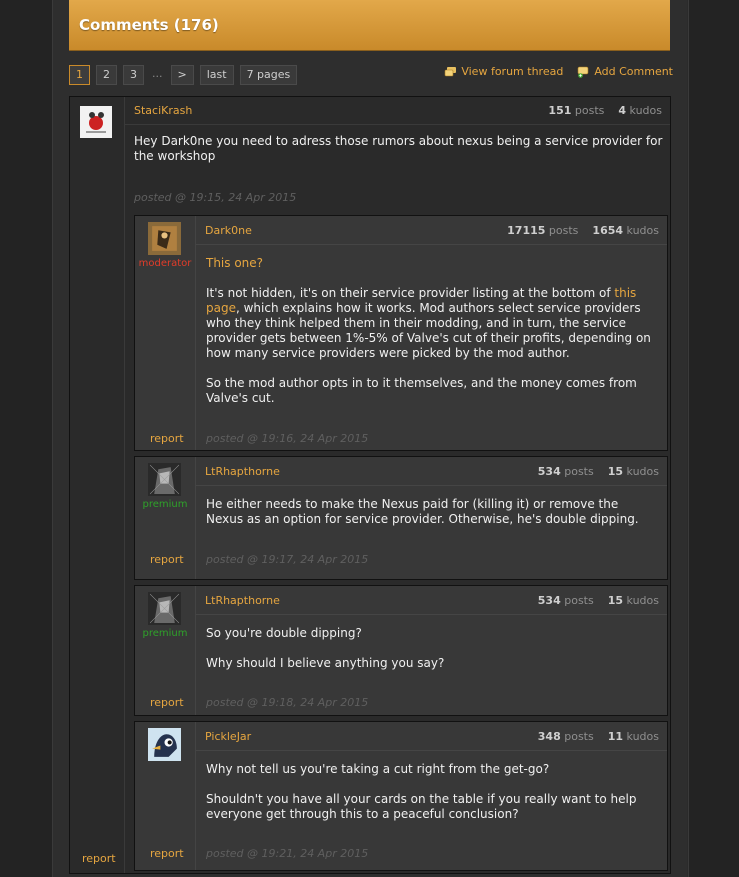  What do you see at coordinates (79, 75) in the screenshot?
I see `page-1-button: 1` at bounding box center [79, 75].